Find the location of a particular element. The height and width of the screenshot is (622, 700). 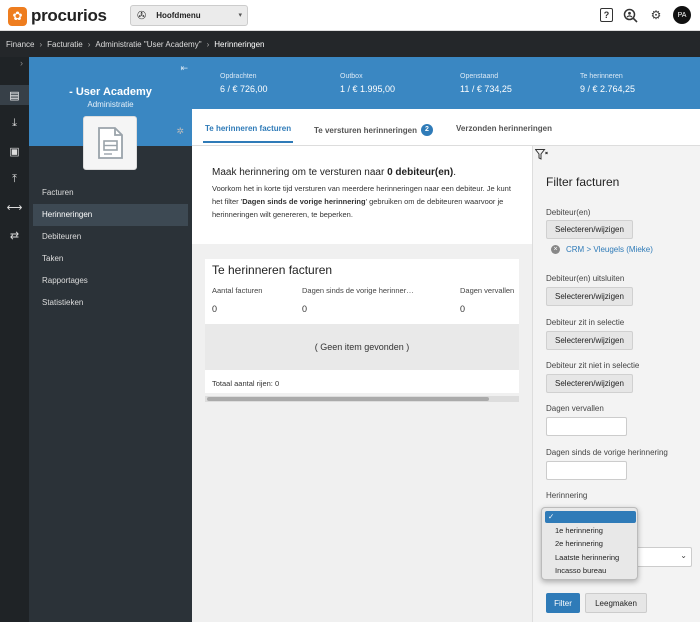

debiteur-chip: × CRM > Vleugels (Mieke) is located at coordinates (602, 249).